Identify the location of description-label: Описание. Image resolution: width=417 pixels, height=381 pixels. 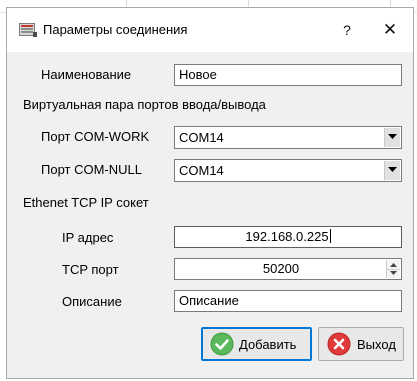
(92, 301).